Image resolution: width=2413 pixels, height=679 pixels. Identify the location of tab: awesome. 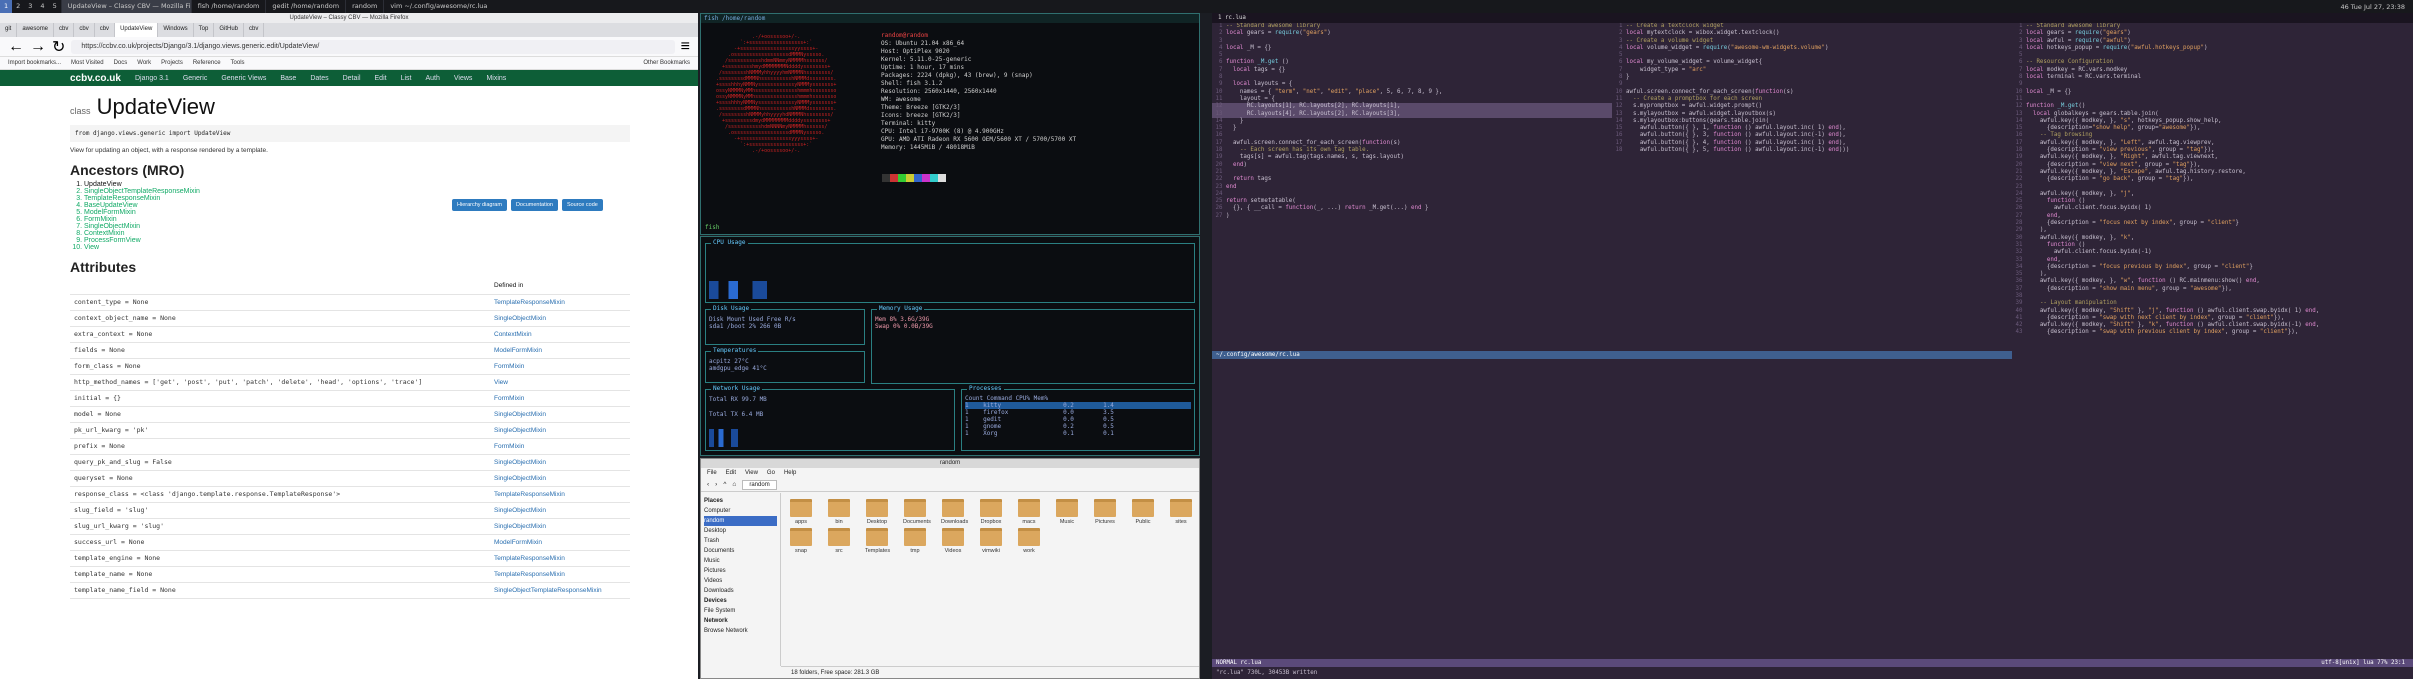
(36, 30).